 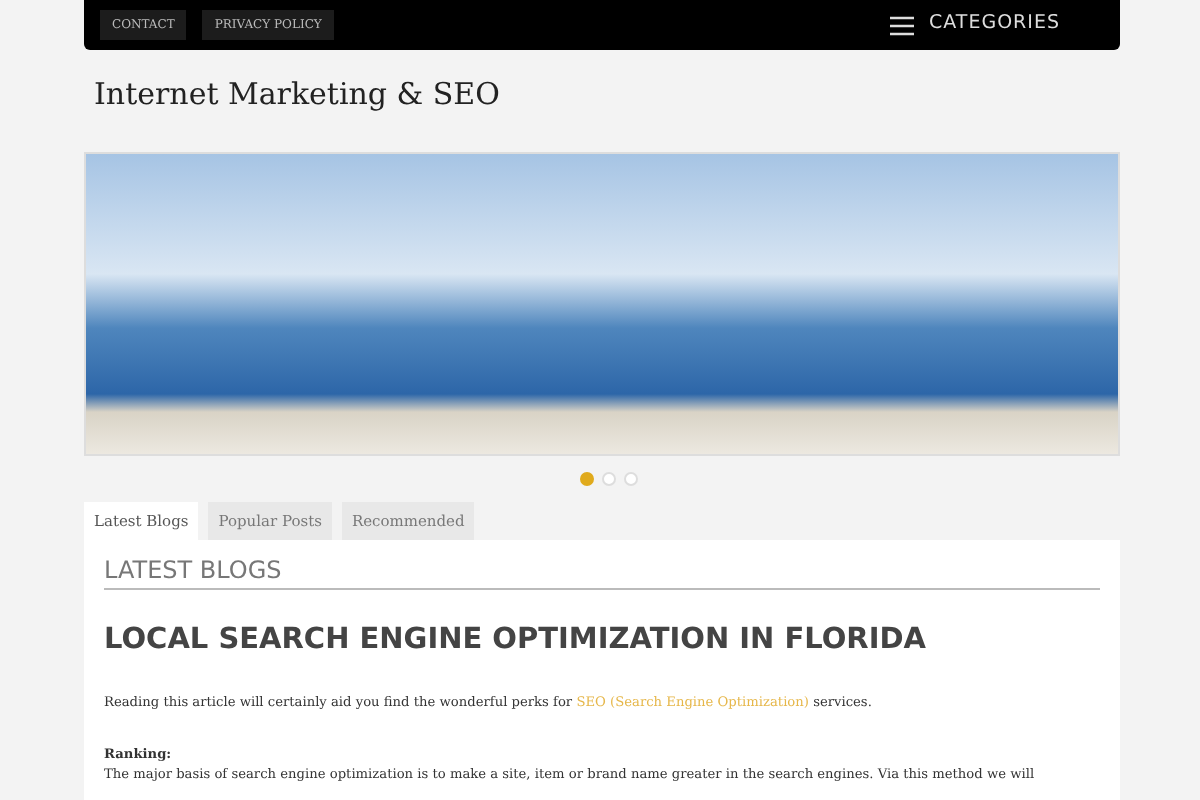 I want to click on section-heading: LATEST BLOGS, so click(x=602, y=573).